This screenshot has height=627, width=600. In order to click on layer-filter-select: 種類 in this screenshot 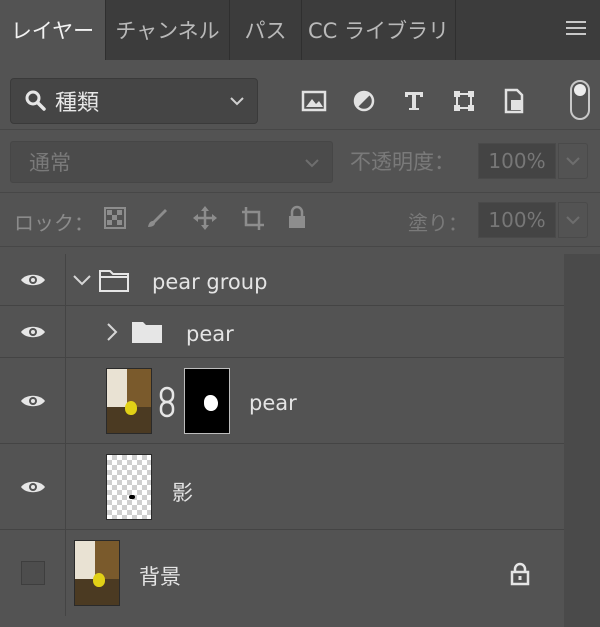, I will do `click(134, 101)`.